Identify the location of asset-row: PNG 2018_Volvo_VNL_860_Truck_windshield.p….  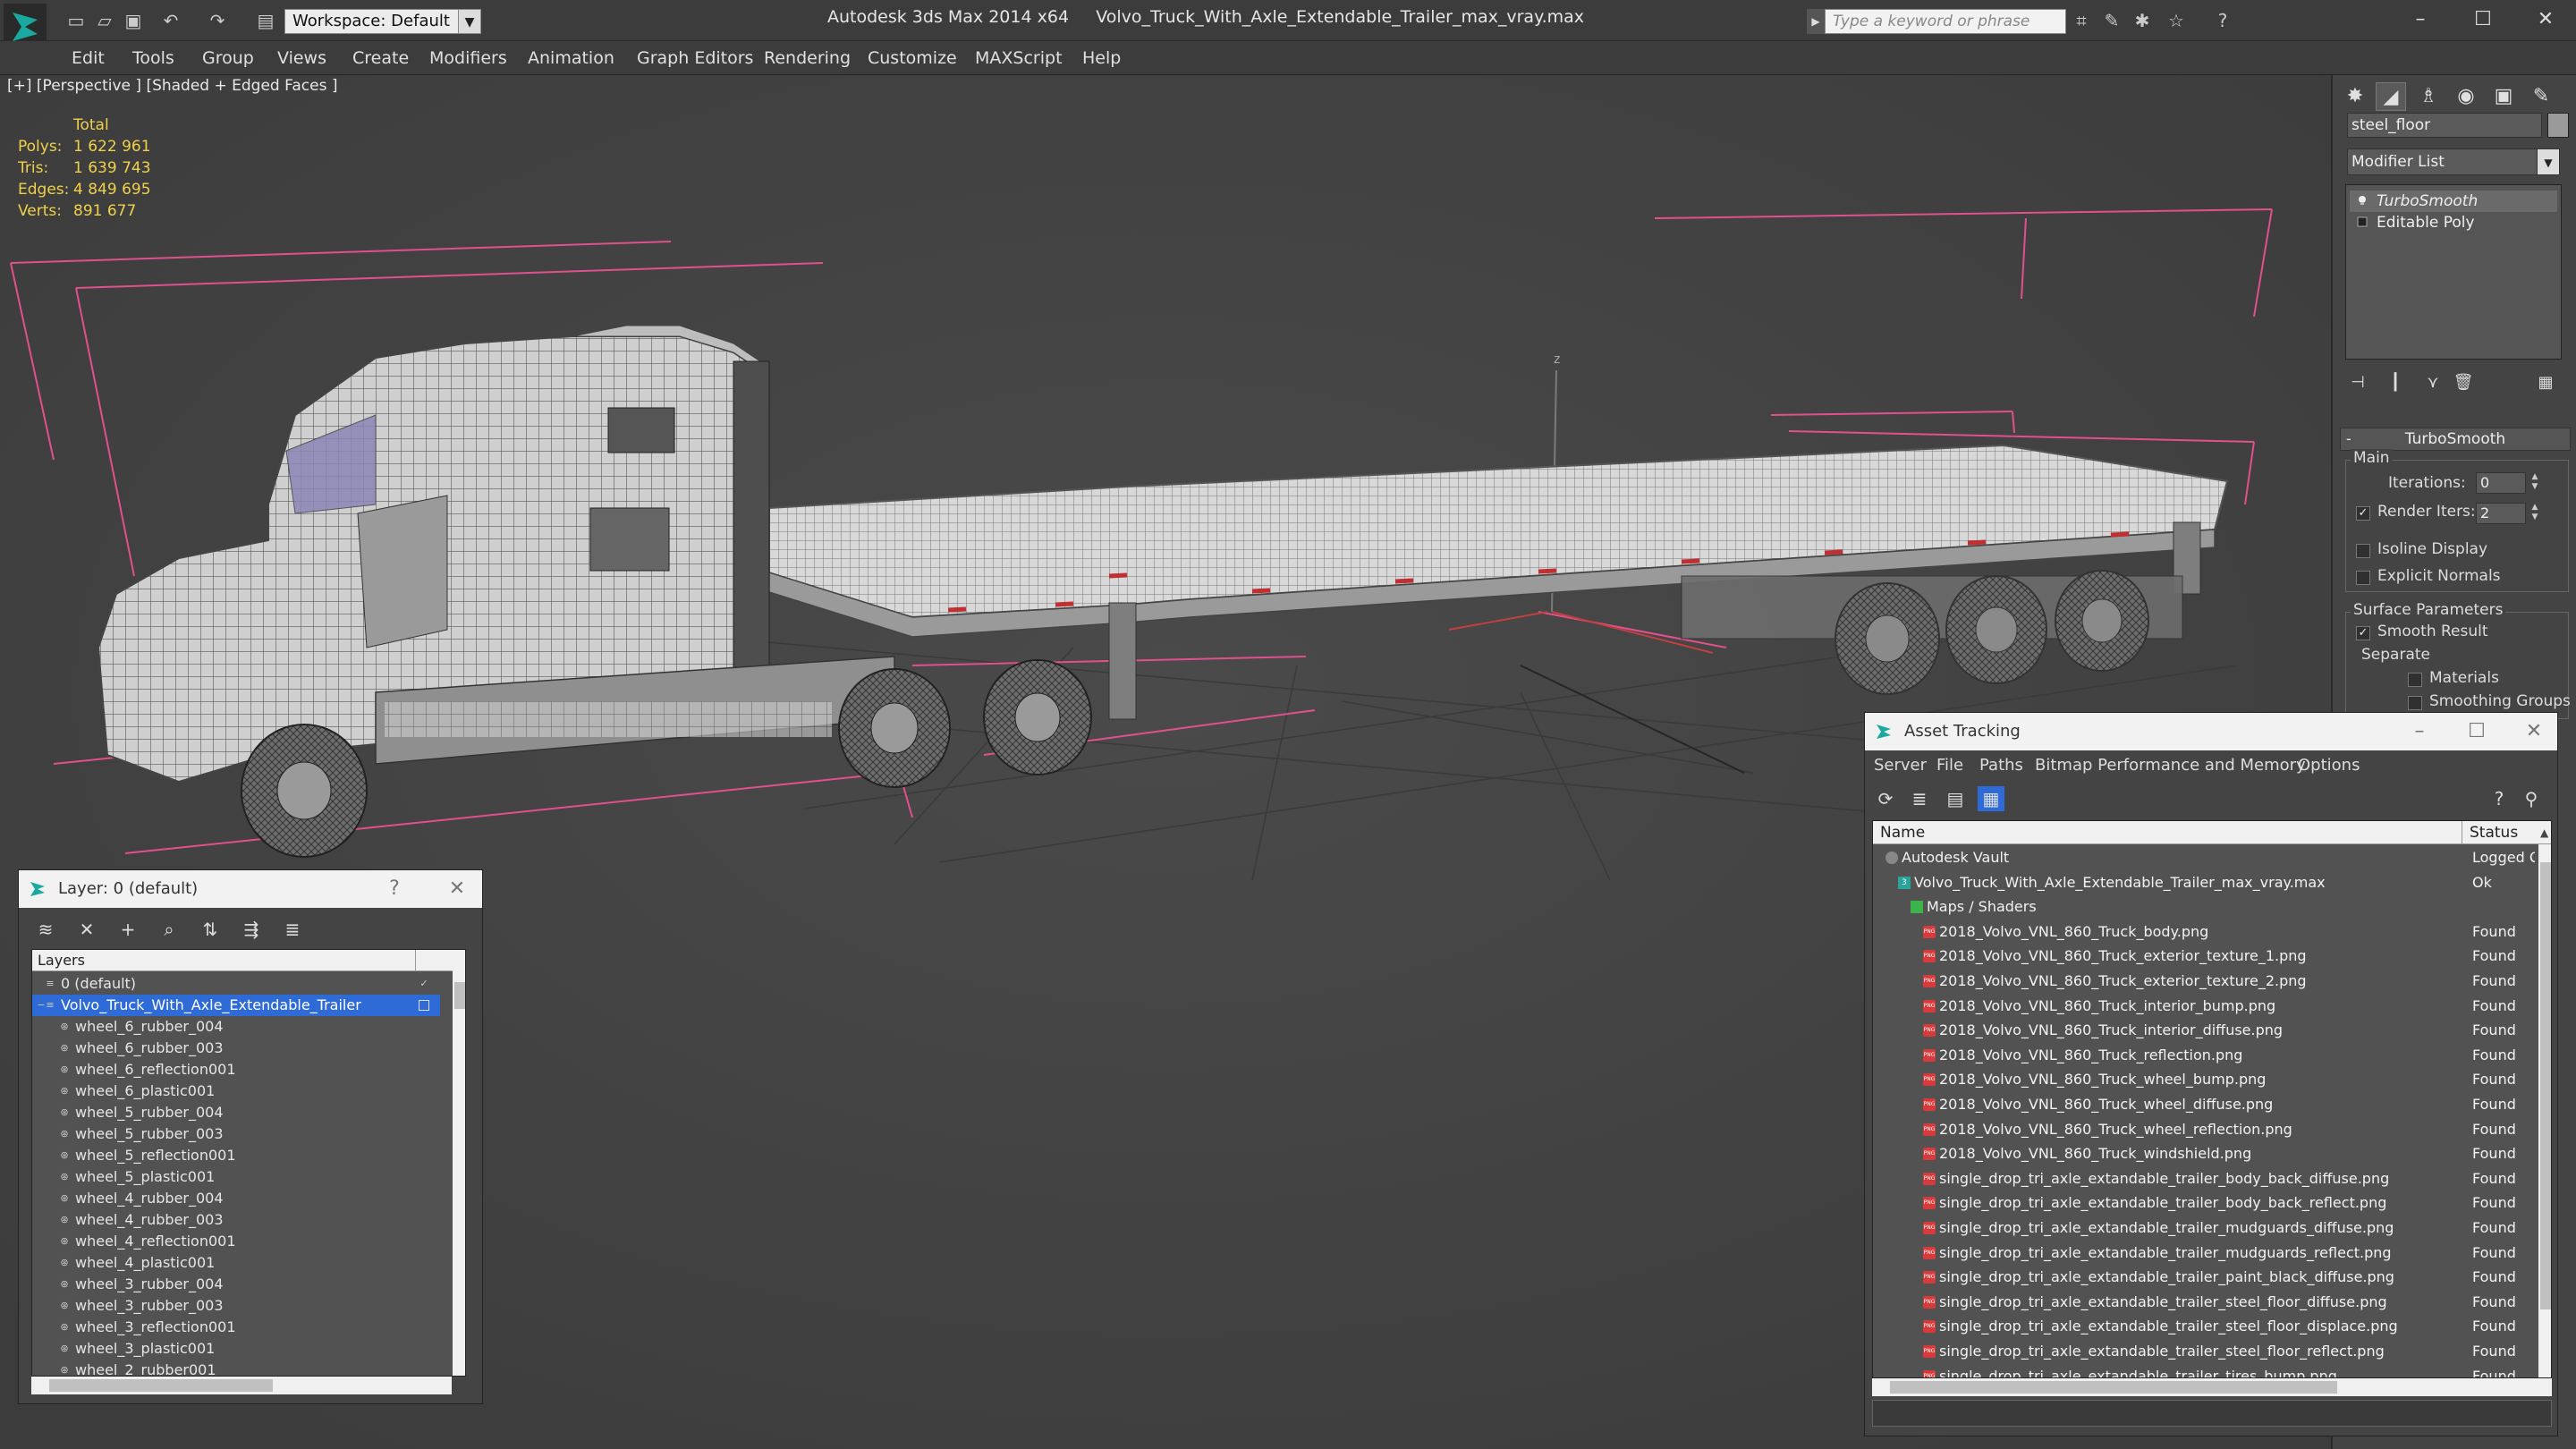
(2205, 1153).